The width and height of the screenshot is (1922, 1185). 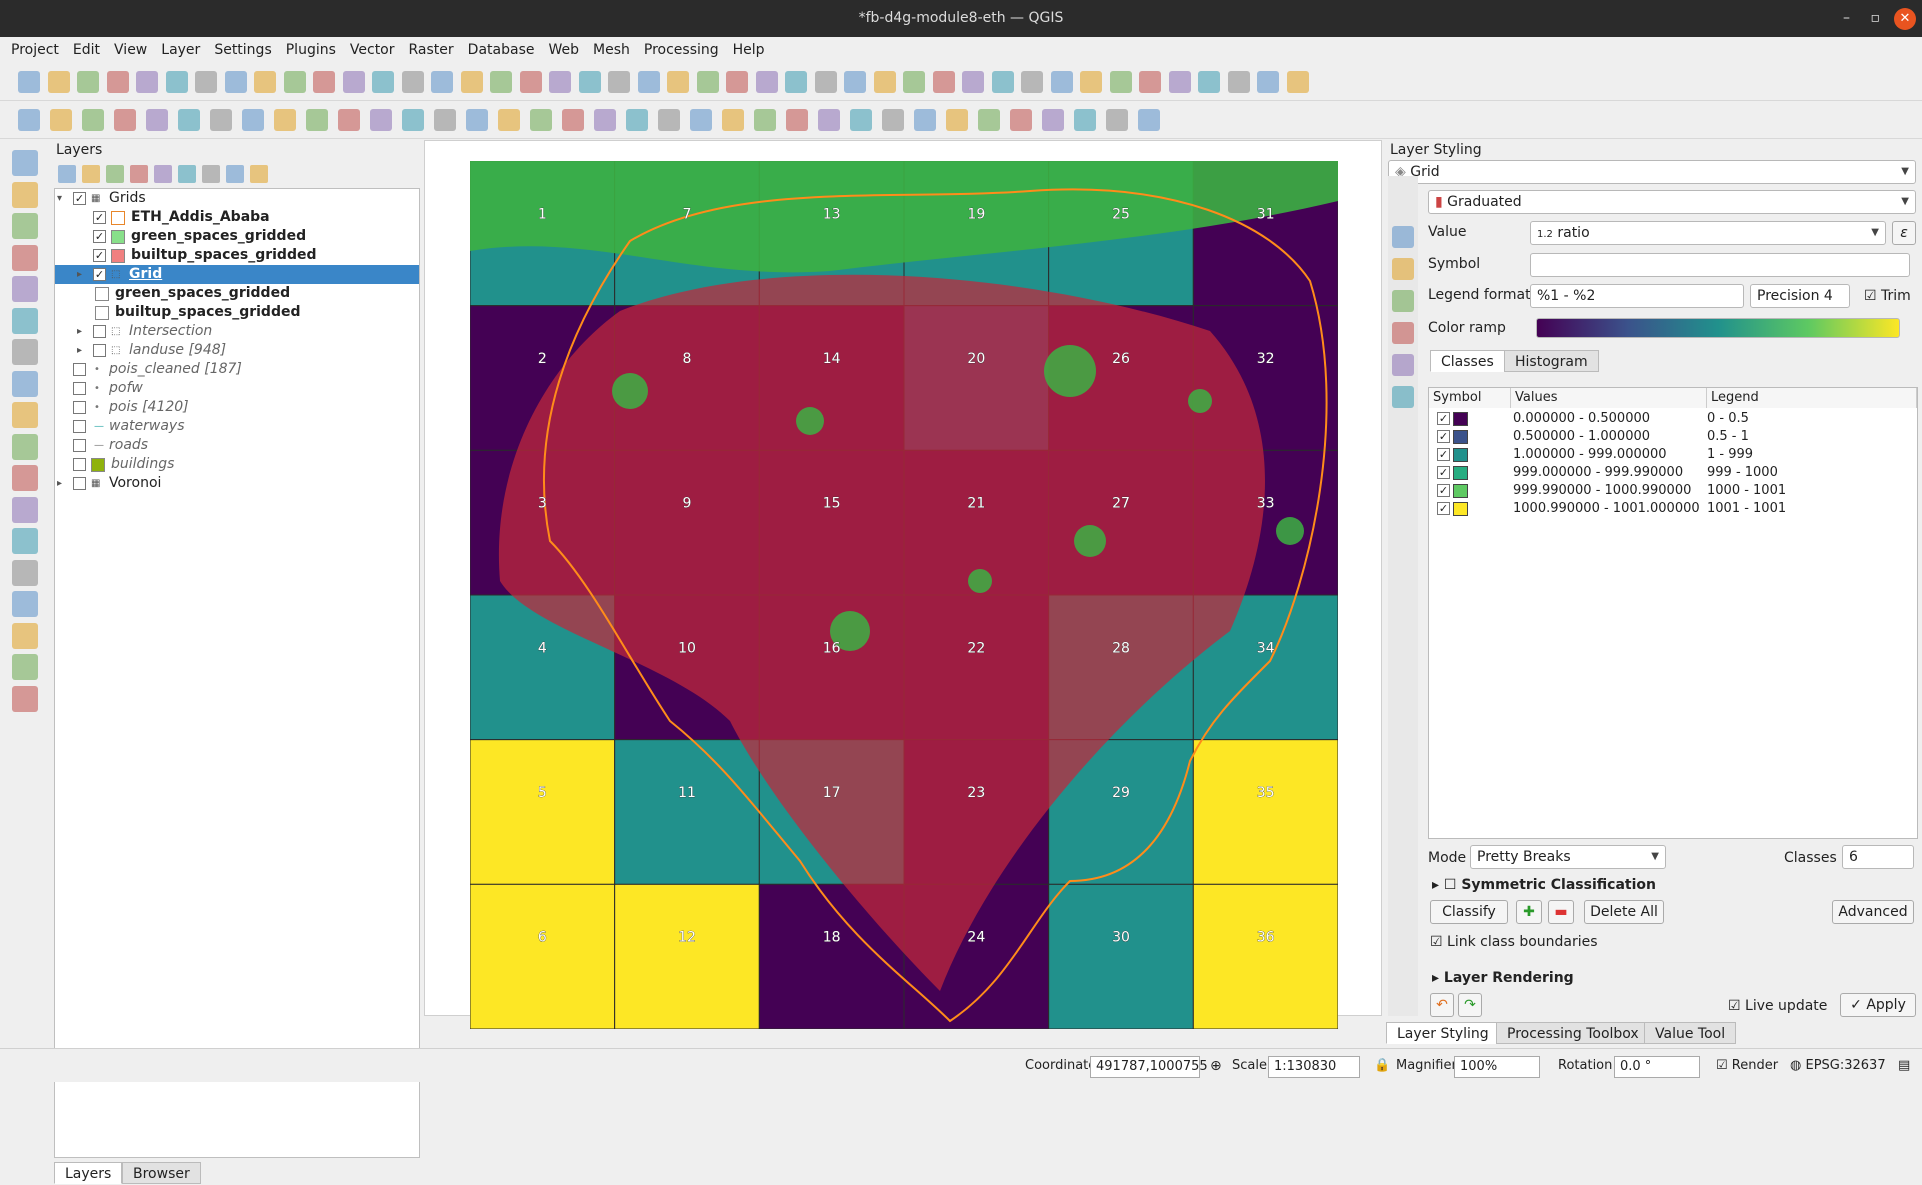 I want to click on layer-tree-item: • pois_cleaned [187], so click(x=237, y=369).